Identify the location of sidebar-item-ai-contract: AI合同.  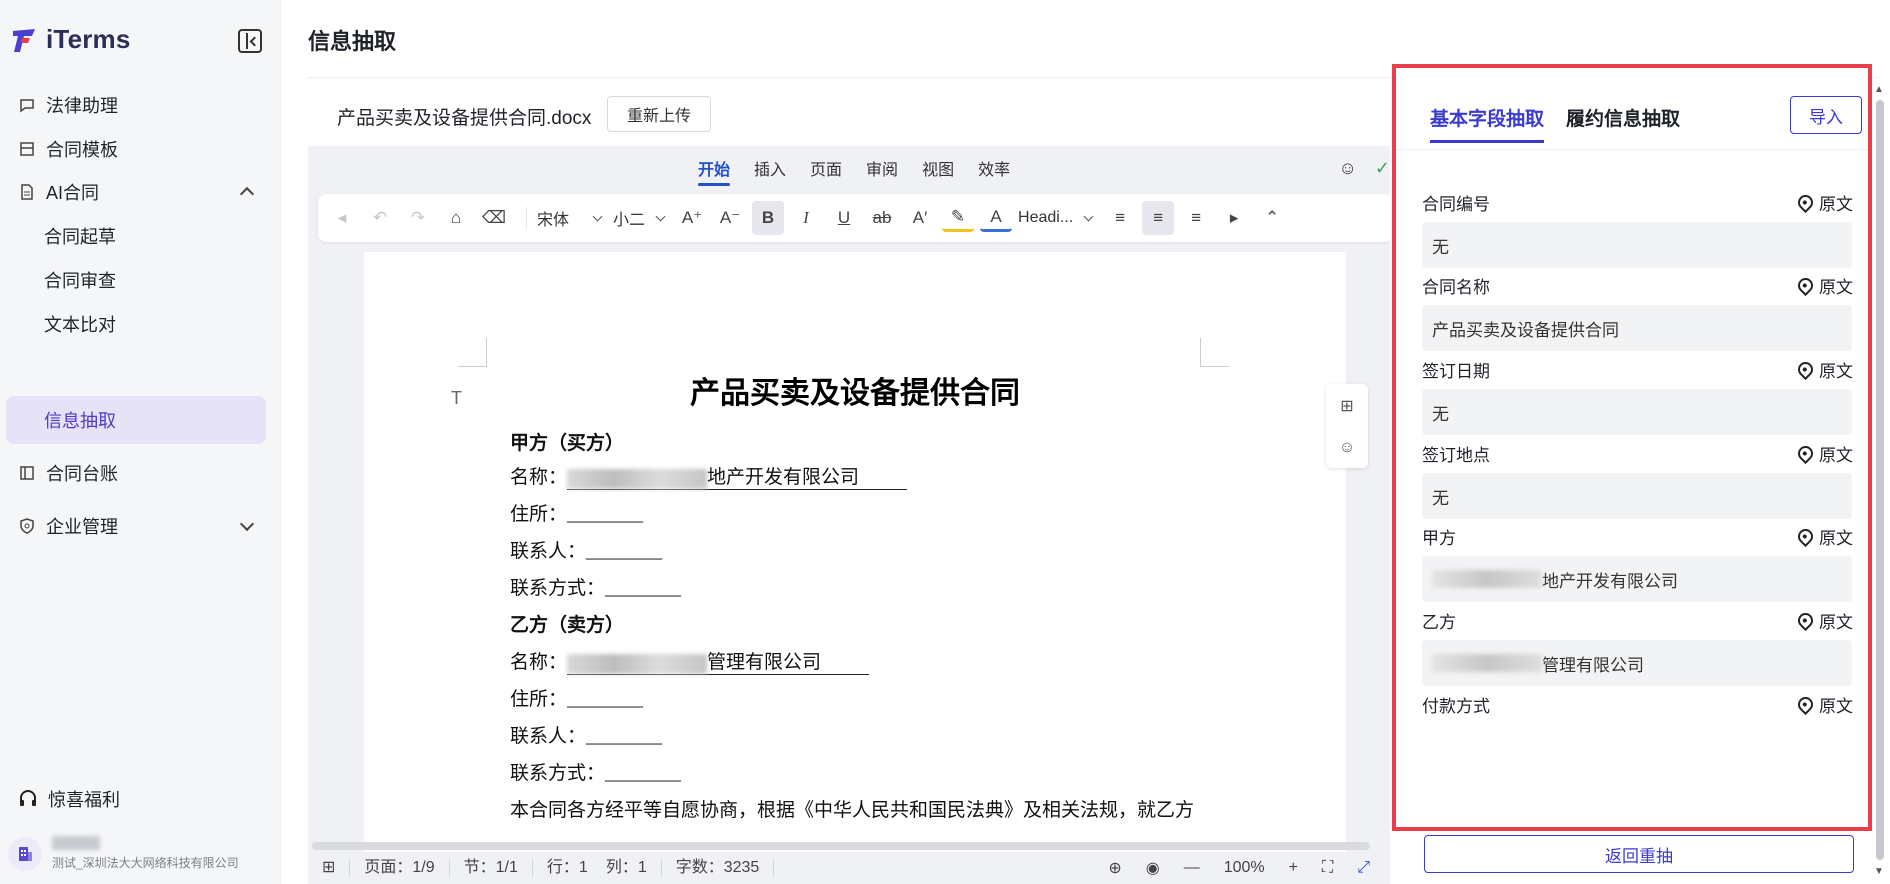
(136, 192).